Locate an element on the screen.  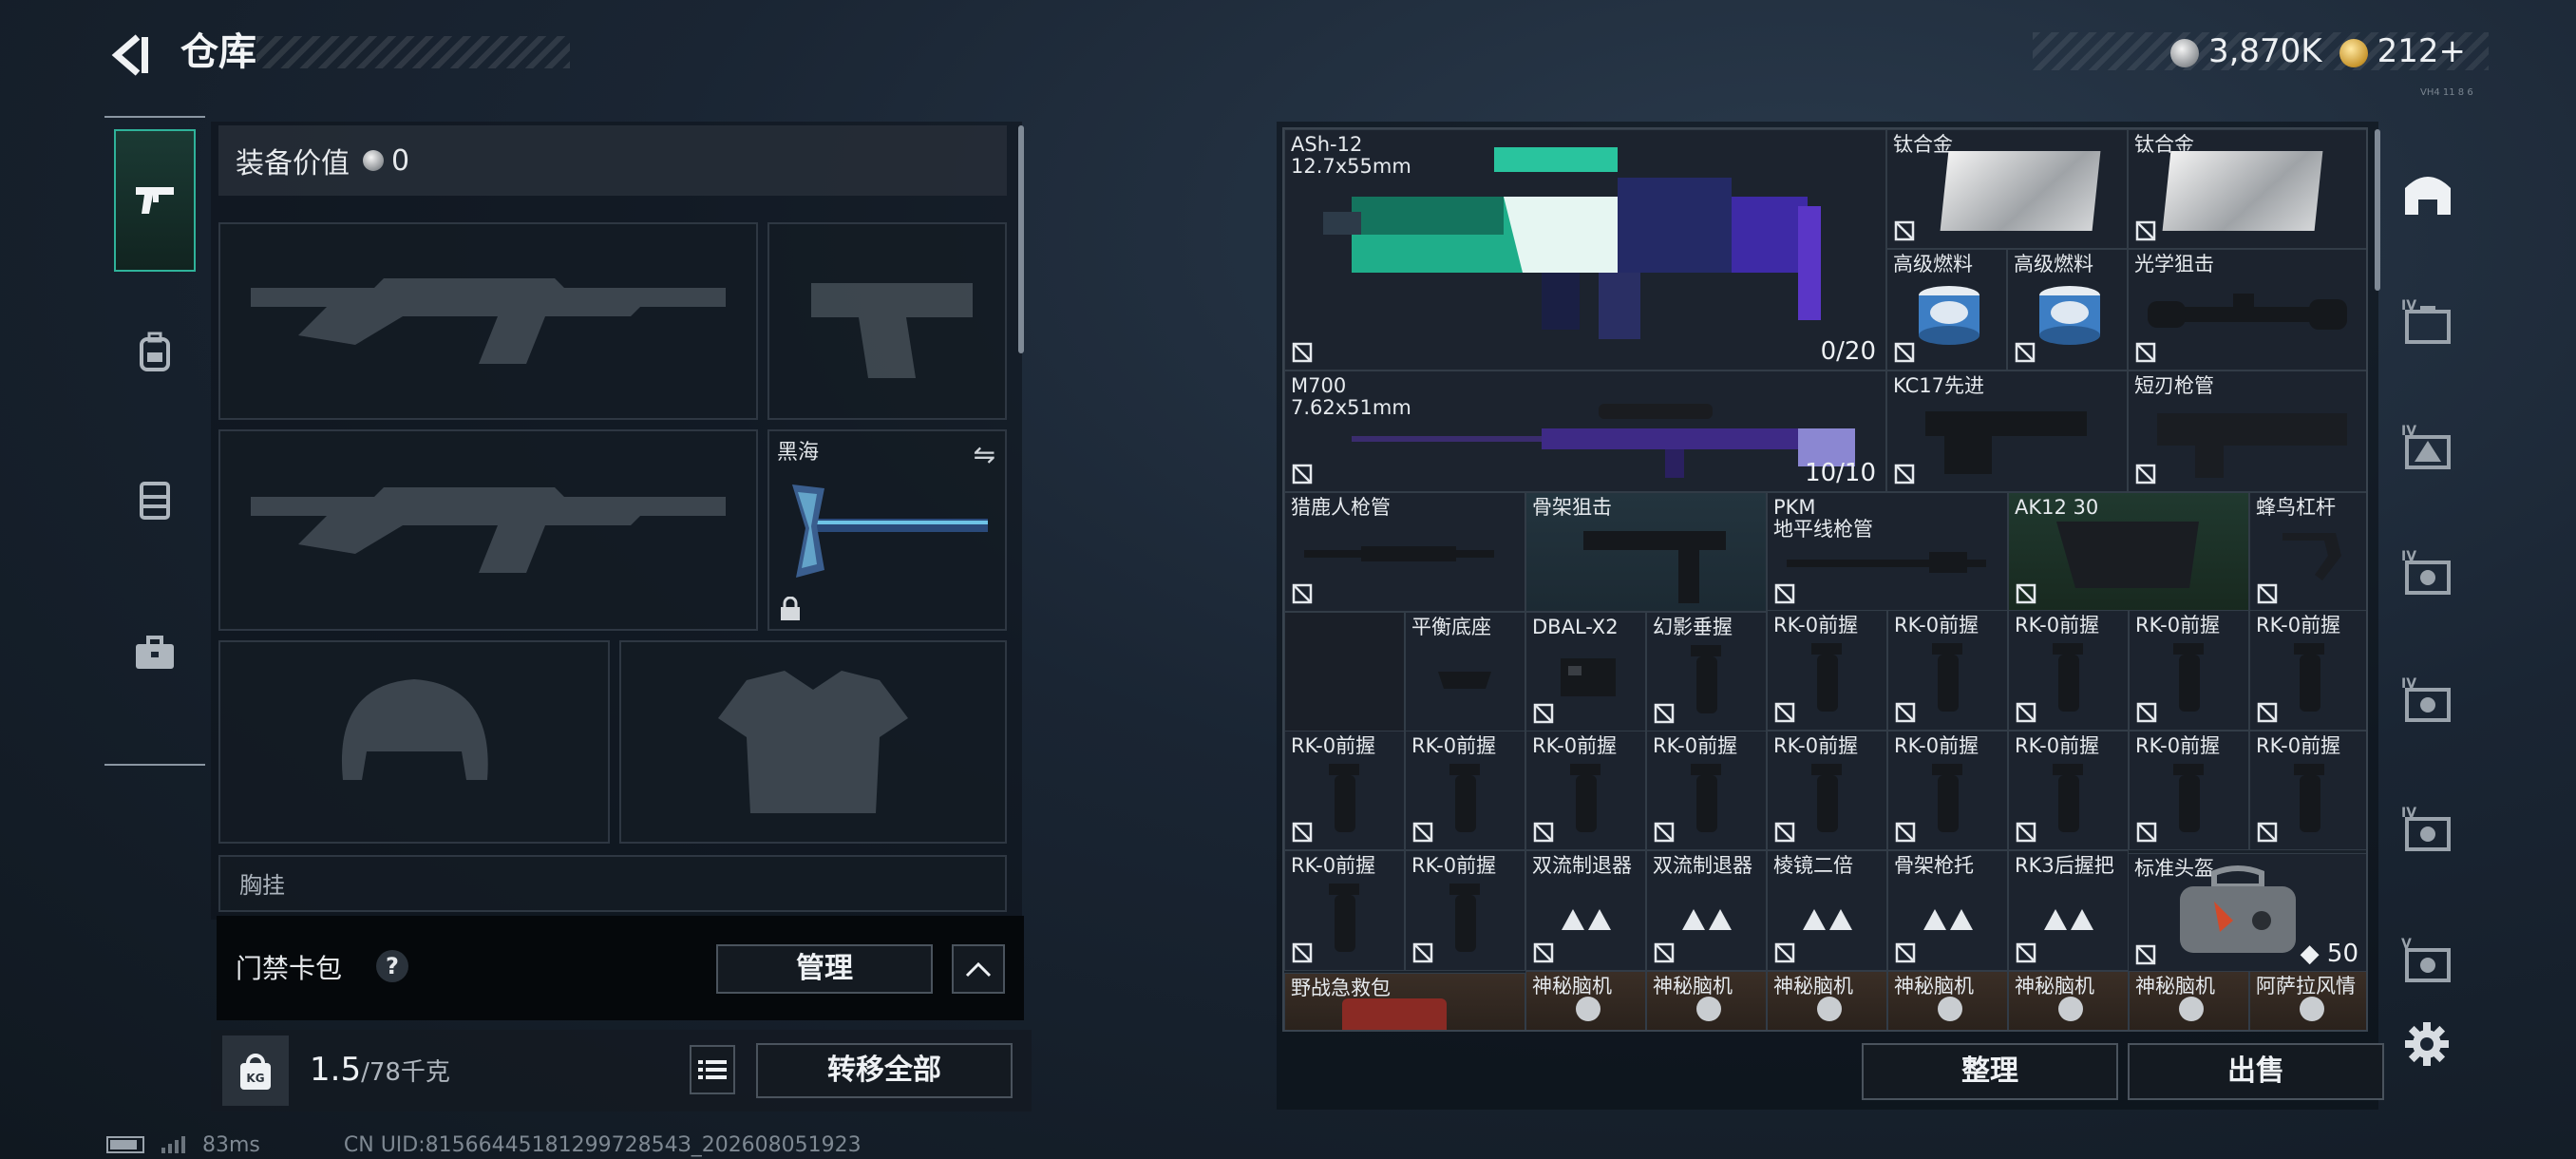
inventory-item: 野战急救包 is located at coordinates (1404, 1001).